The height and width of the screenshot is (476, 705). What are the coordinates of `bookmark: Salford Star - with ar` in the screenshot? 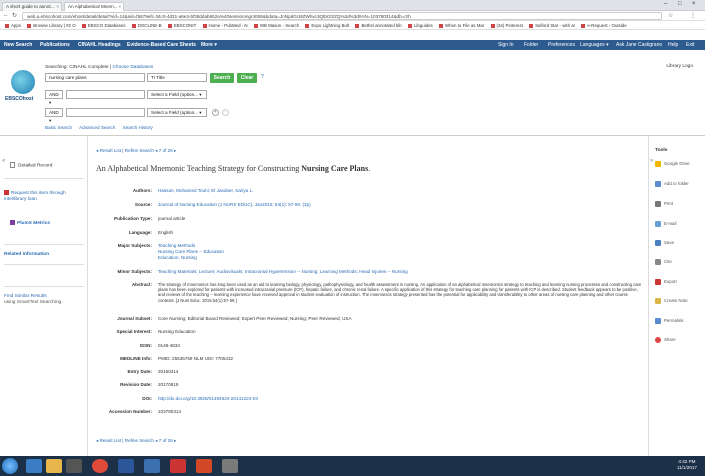 It's located at (552, 25).